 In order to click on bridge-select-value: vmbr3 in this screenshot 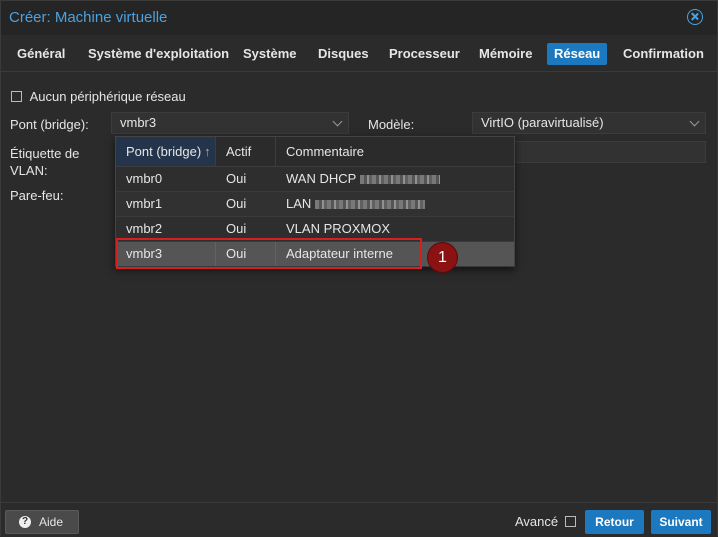, I will do `click(138, 122)`.